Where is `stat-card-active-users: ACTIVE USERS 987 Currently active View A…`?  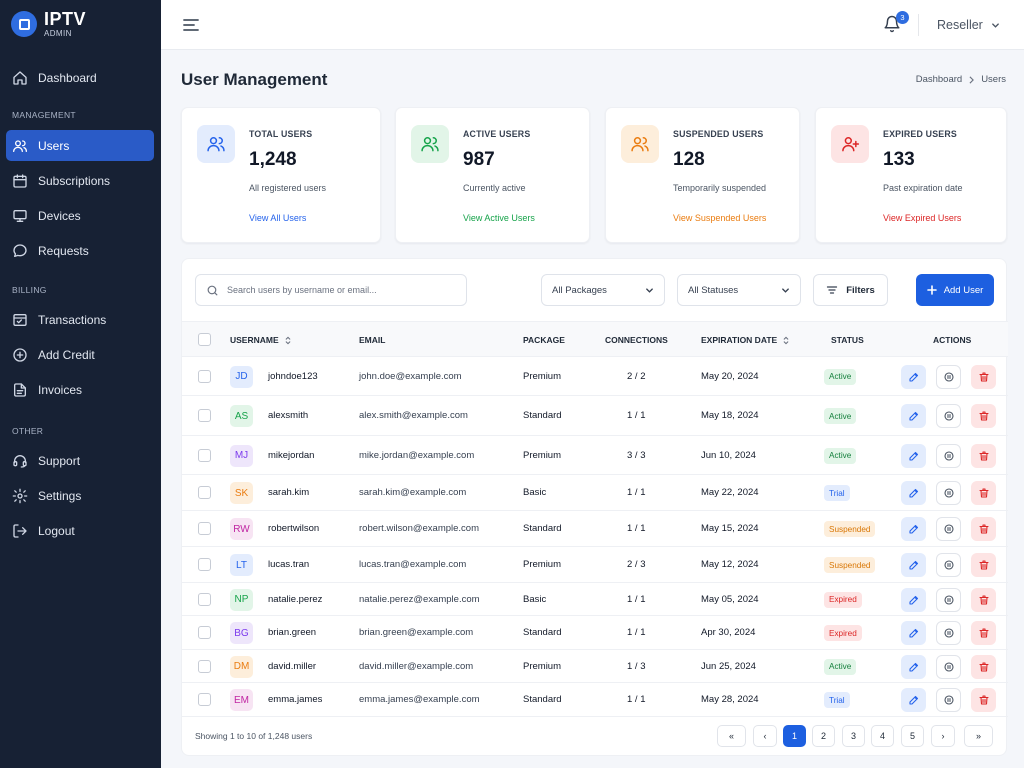
stat-card-active-users: ACTIVE USERS 987 Currently active View A… is located at coordinates (492, 175).